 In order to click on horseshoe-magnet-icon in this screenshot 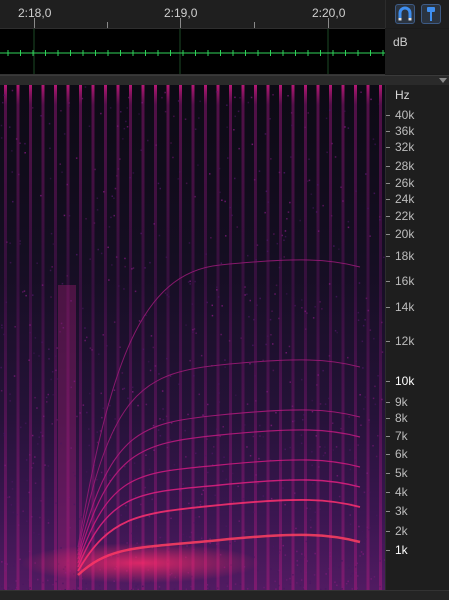, I will do `click(405, 14)`.